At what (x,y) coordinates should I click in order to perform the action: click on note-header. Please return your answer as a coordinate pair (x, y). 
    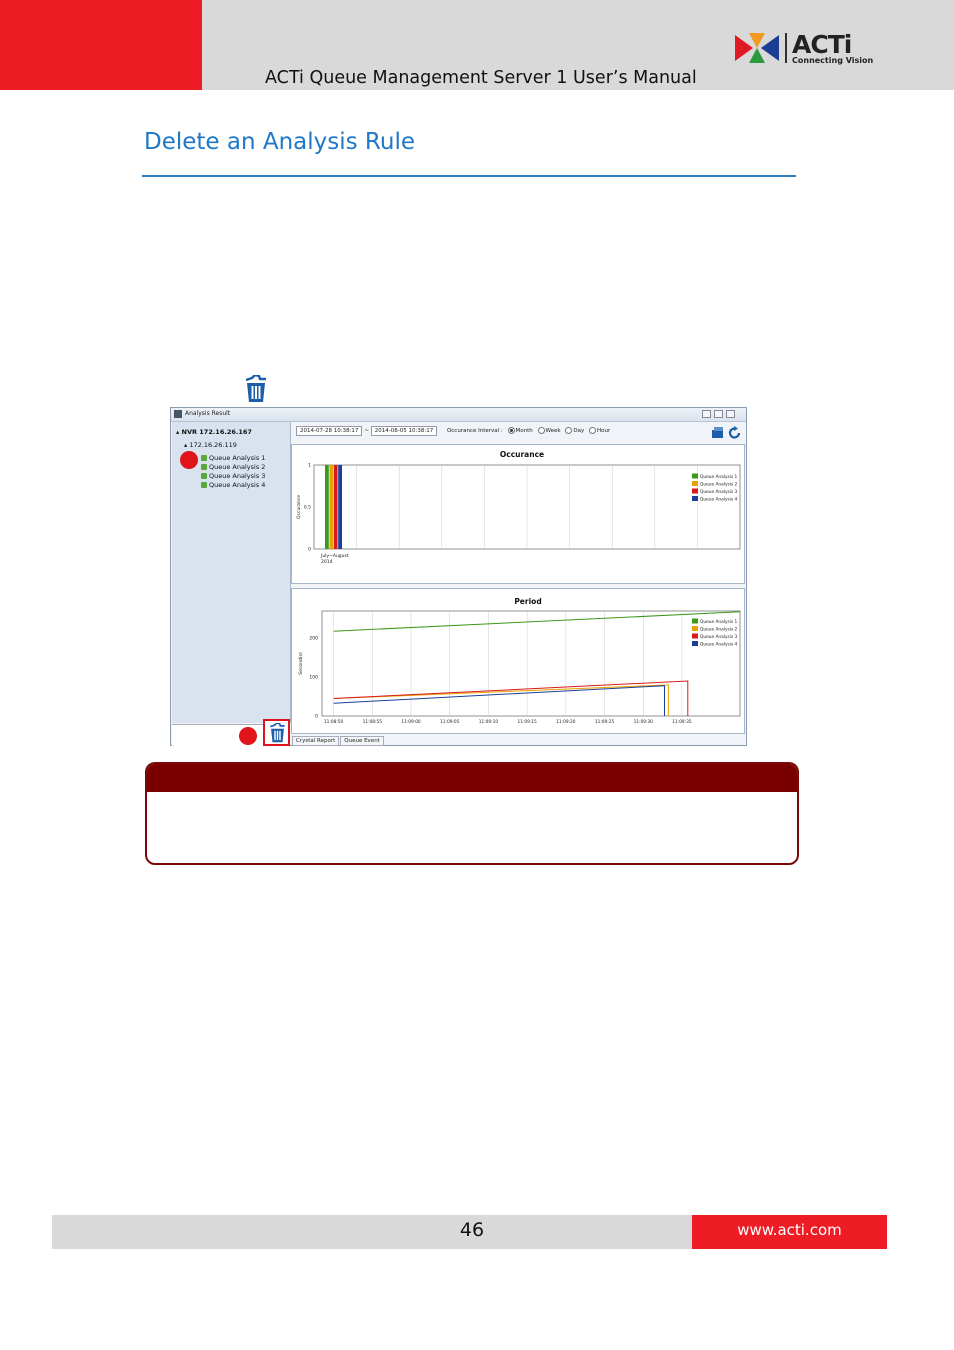
    Looking at the image, I should click on (472, 778).